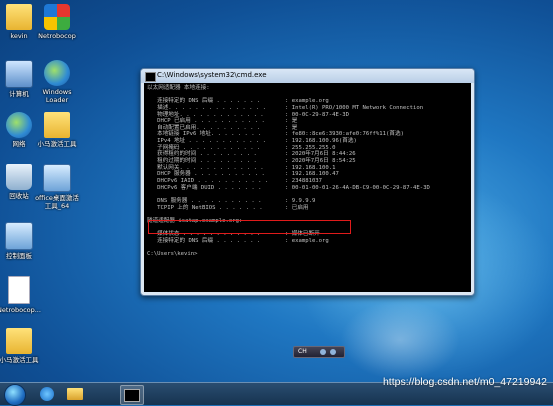  What do you see at coordinates (307, 254) in the screenshot?
I see `cmd-line: C:\Users\kevin>` at bounding box center [307, 254].